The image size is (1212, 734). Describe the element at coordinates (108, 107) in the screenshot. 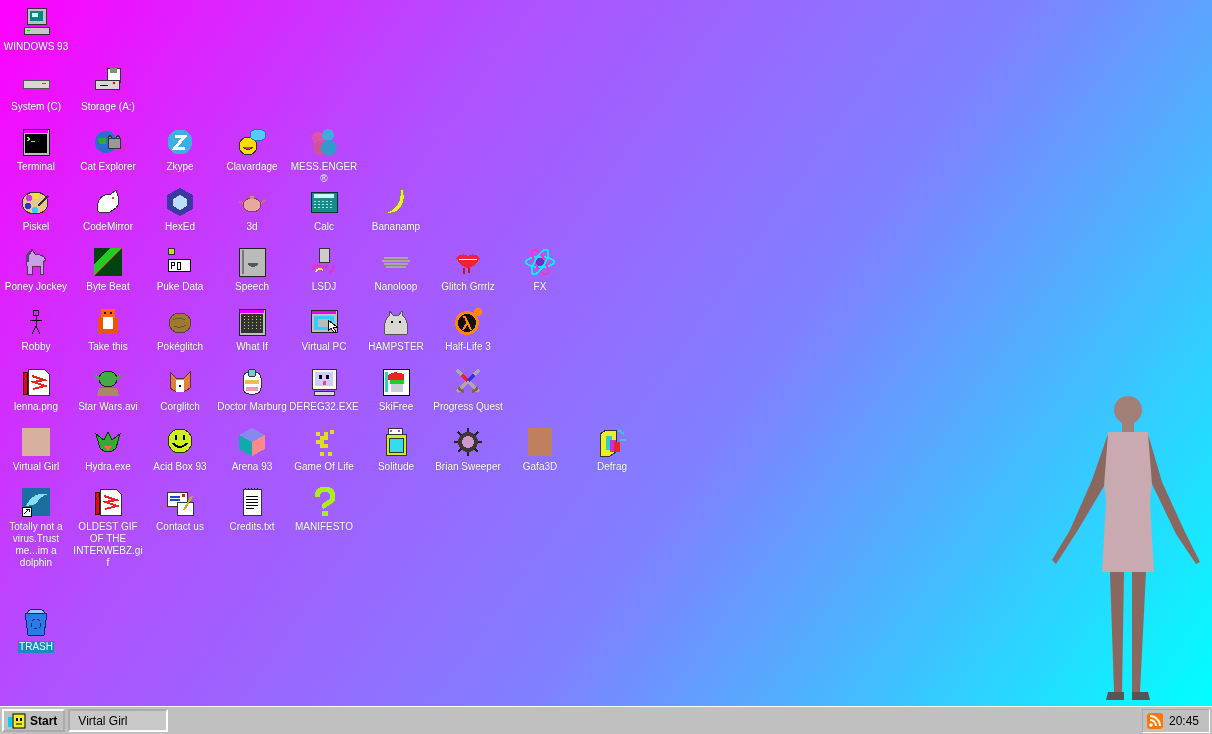

I see `icon-label: Storage (A:)` at that location.